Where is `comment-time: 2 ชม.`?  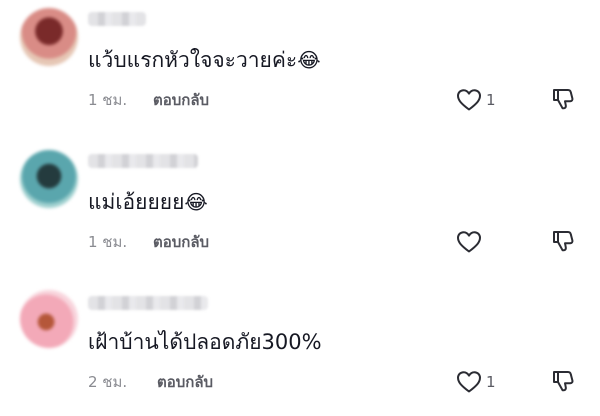 comment-time: 2 ชม. is located at coordinates (108, 382).